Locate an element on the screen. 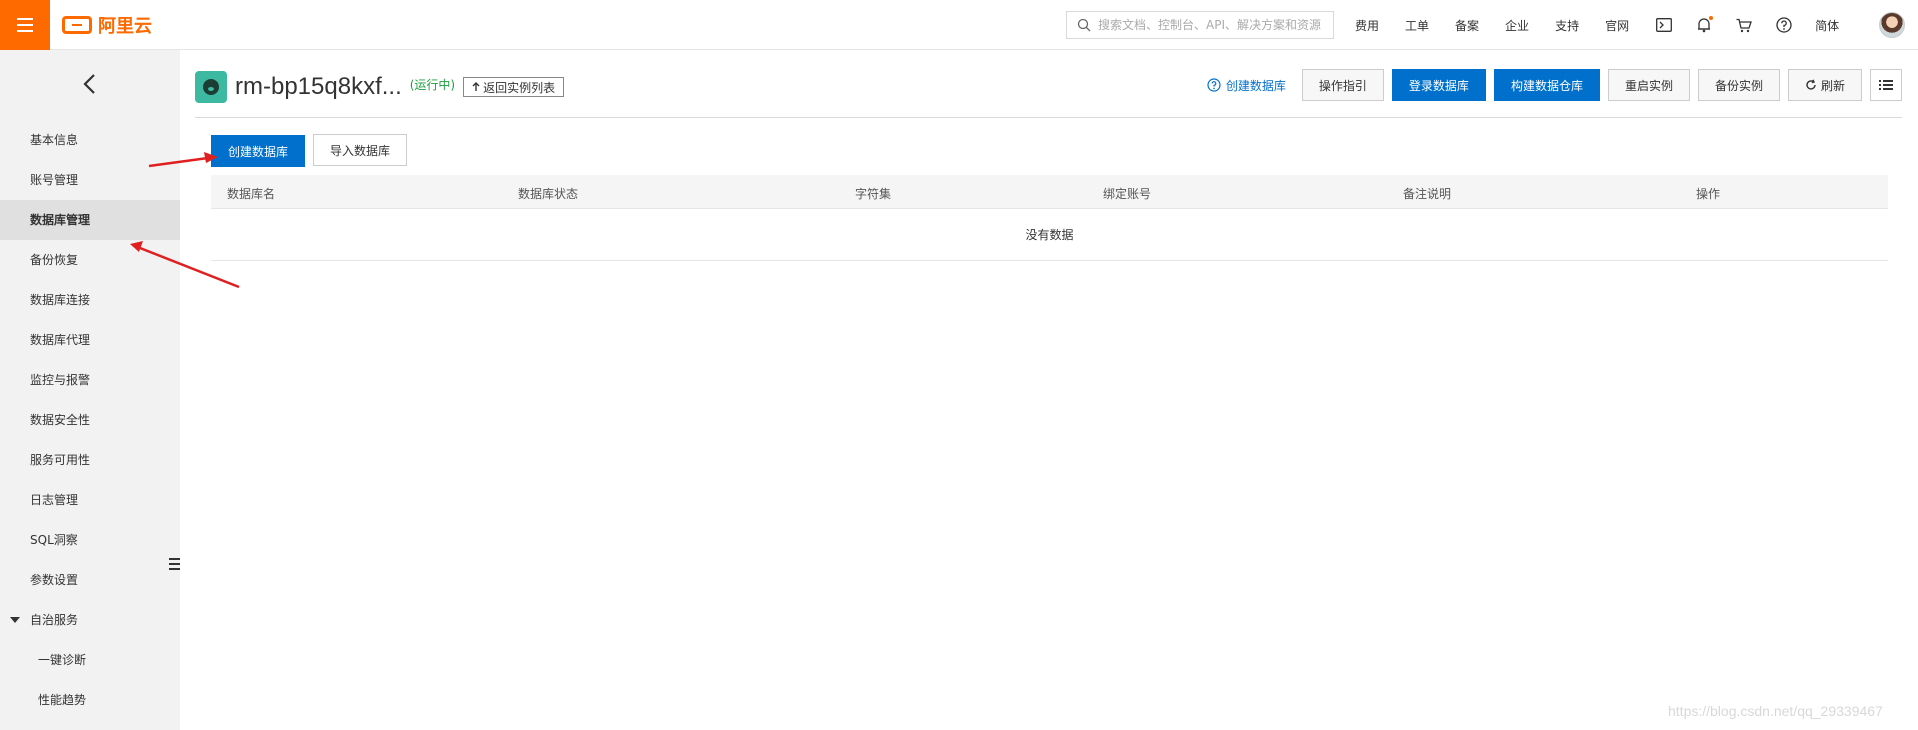 The height and width of the screenshot is (730, 1918). collapse-sidebar-icon is located at coordinates (174, 565).